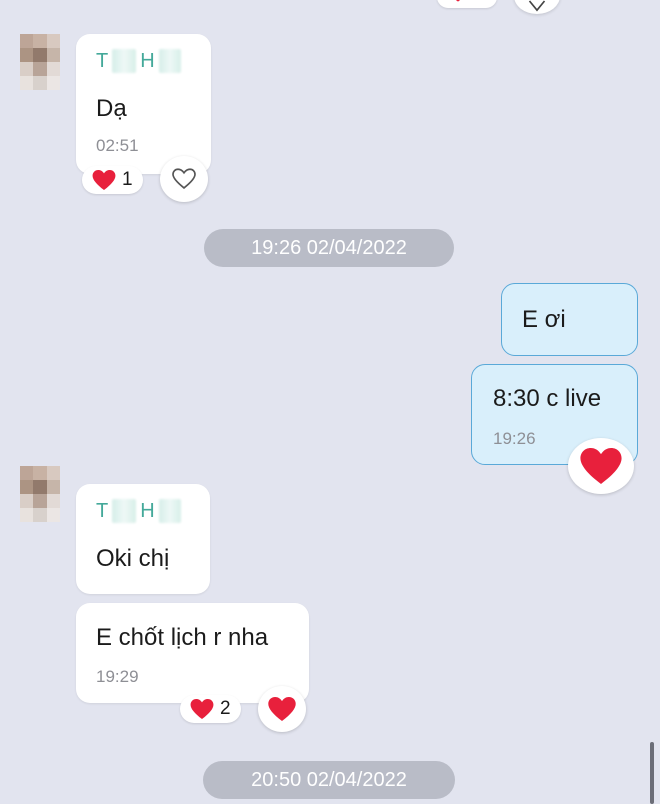 Image resolution: width=660 pixels, height=804 pixels. Describe the element at coordinates (514, 438) in the screenshot. I see `message-time: 19:26` at that location.